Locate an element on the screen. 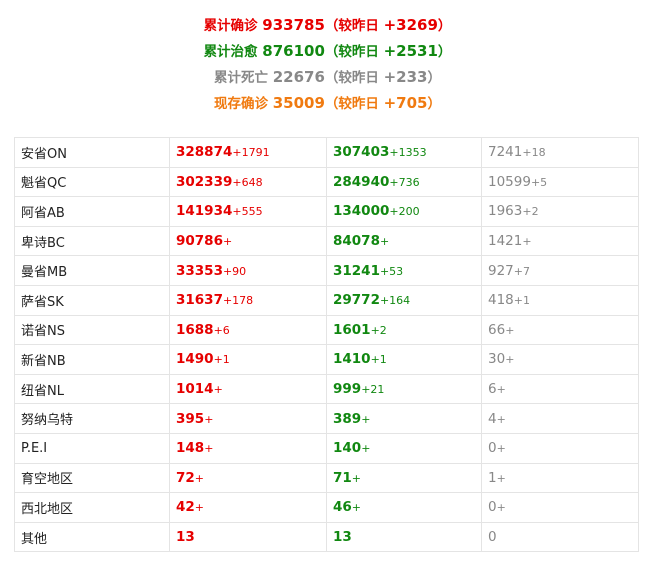  confirmed-cell: 141934+555 is located at coordinates (248, 211).